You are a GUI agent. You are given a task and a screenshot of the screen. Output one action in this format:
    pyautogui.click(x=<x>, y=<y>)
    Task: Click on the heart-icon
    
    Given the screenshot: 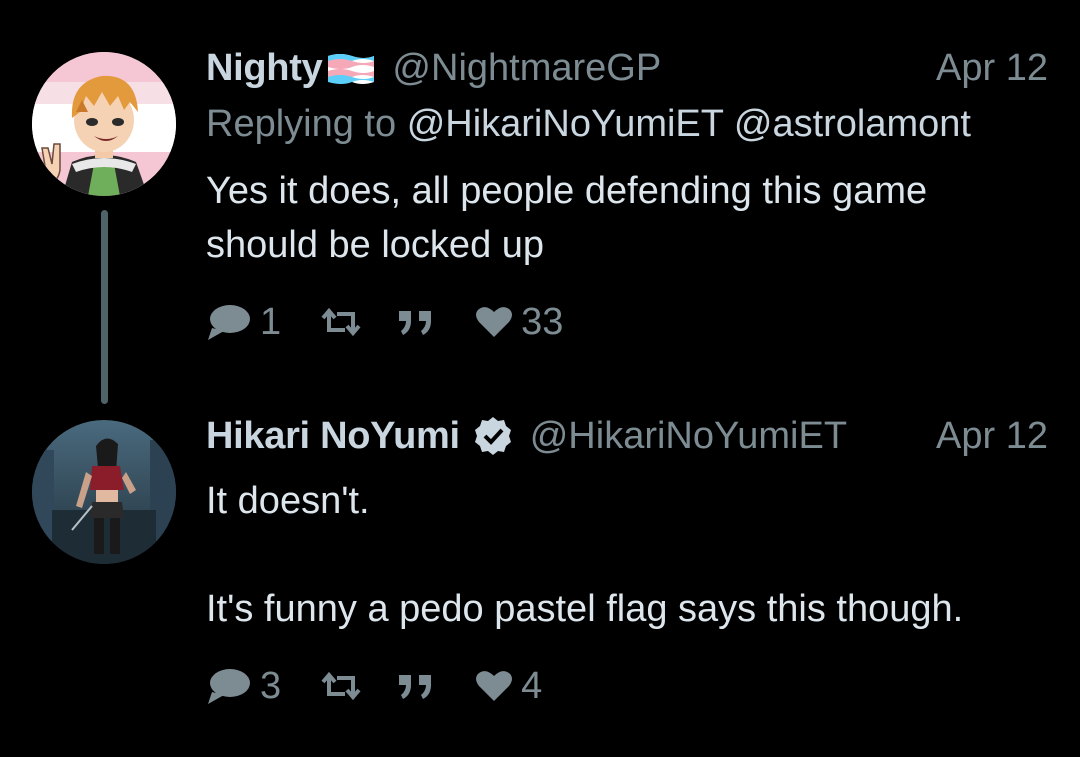 What is the action you would take?
    pyautogui.click(x=494, y=686)
    